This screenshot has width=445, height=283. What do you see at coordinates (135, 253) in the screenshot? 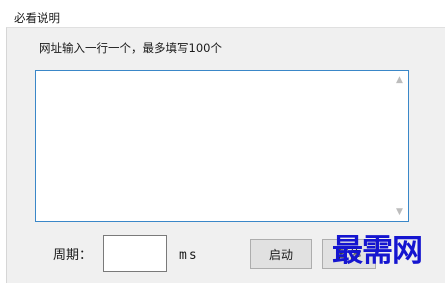
I see `period-input` at bounding box center [135, 253].